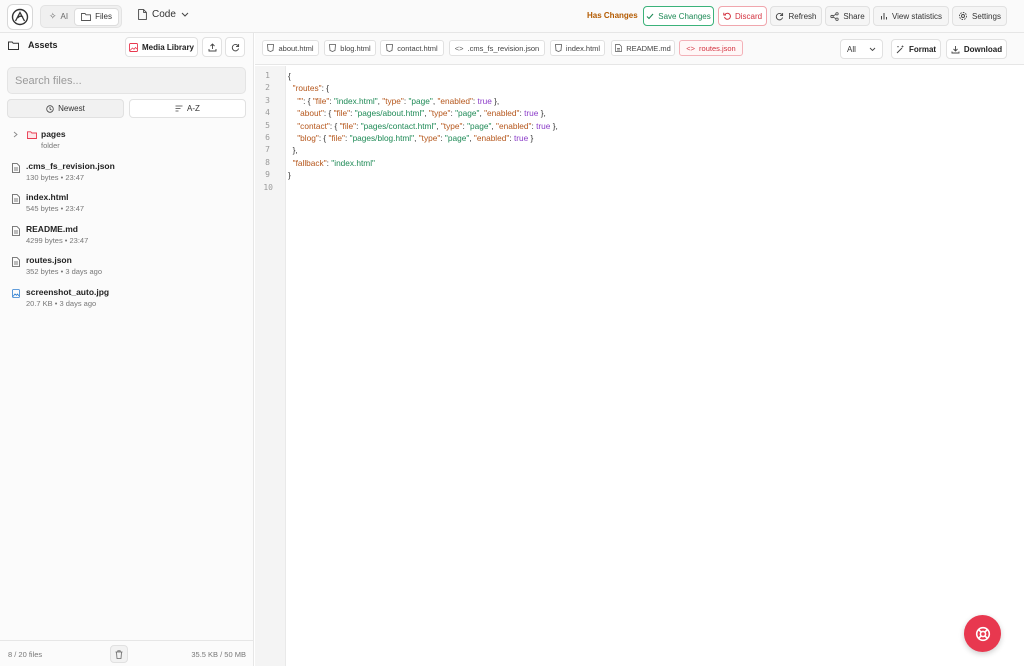 The height and width of the screenshot is (666, 1024). I want to click on format-button: Format, so click(916, 49).